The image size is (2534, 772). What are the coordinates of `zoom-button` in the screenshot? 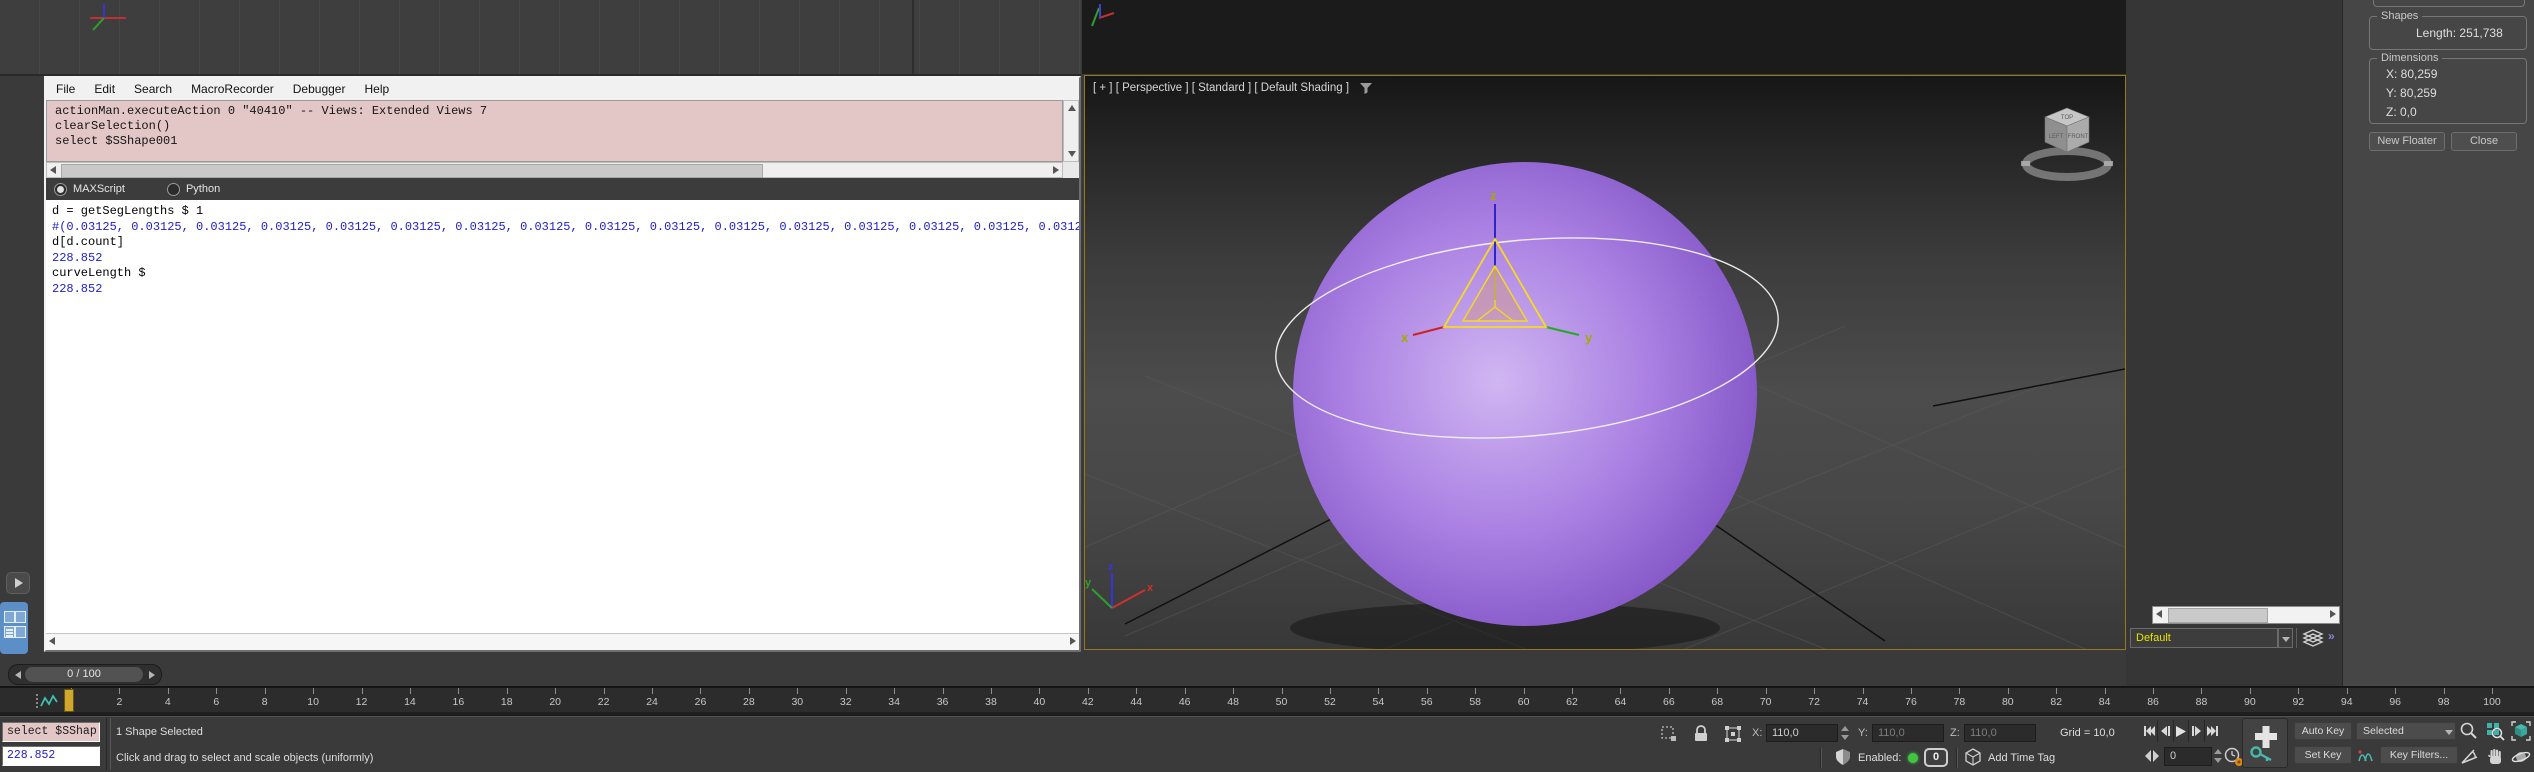 It's located at (2469, 731).